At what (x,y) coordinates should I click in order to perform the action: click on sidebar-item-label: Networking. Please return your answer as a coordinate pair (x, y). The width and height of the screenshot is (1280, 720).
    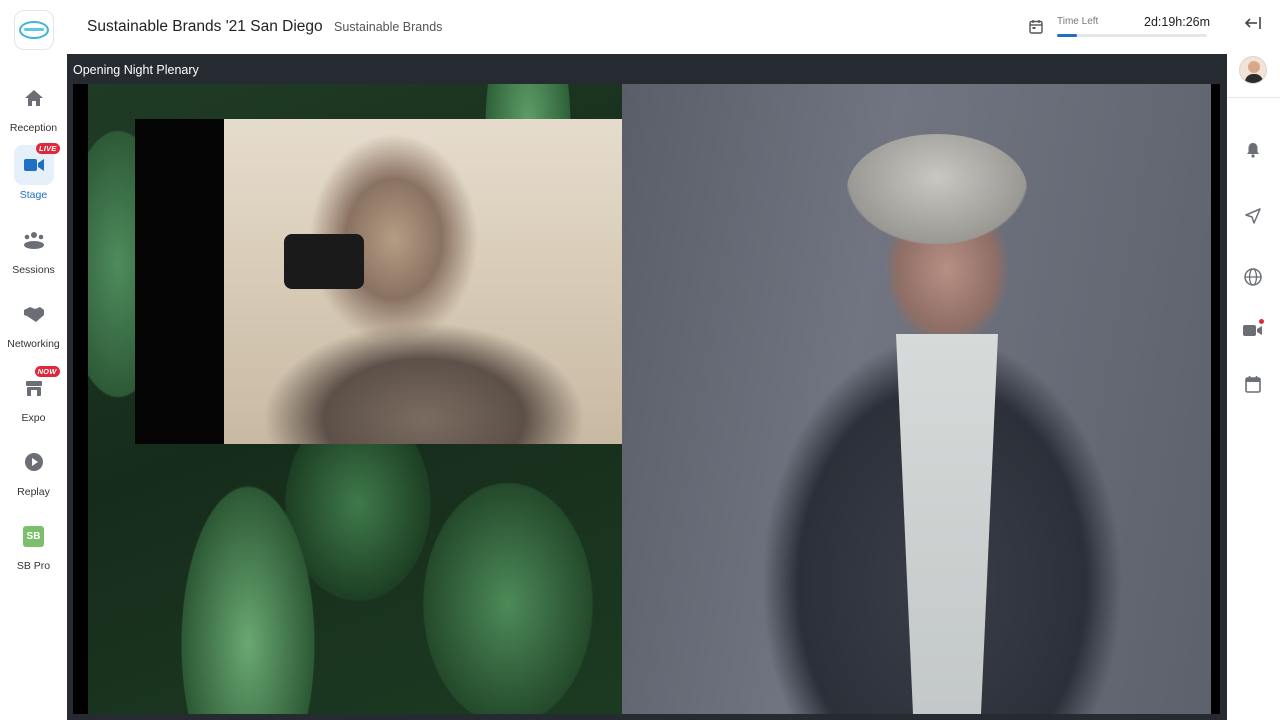
    Looking at the image, I should click on (33, 344).